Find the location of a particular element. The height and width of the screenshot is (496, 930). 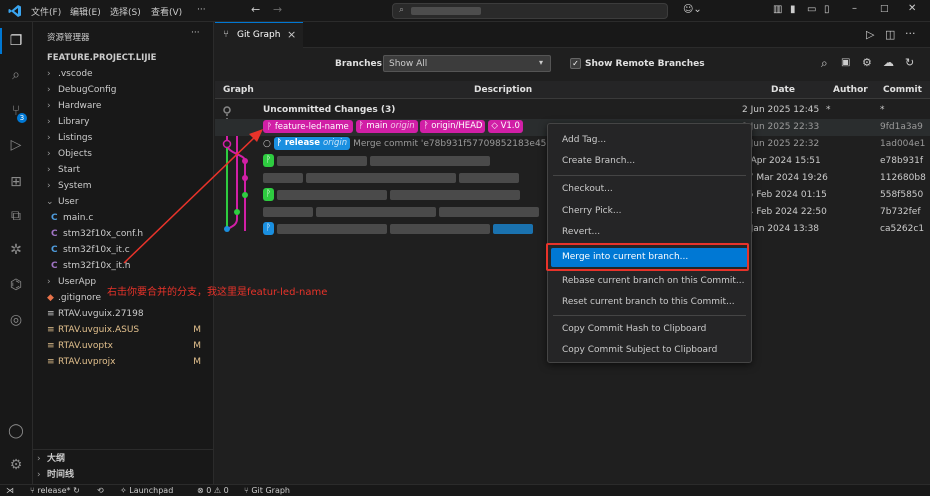

problems-status: ⊗ 0 ⚠ 0 is located at coordinates (213, 490).